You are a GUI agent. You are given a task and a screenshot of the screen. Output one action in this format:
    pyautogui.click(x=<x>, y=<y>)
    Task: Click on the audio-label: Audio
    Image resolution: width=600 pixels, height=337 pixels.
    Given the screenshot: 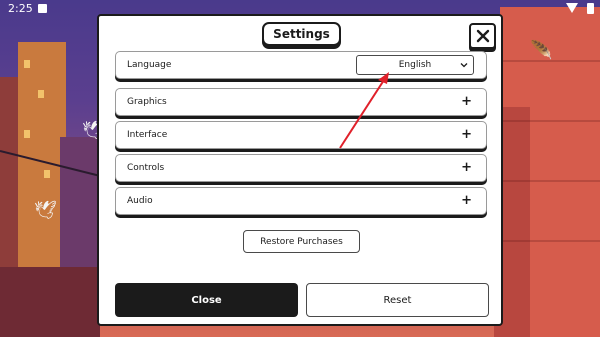 What is the action you would take?
    pyautogui.click(x=140, y=201)
    